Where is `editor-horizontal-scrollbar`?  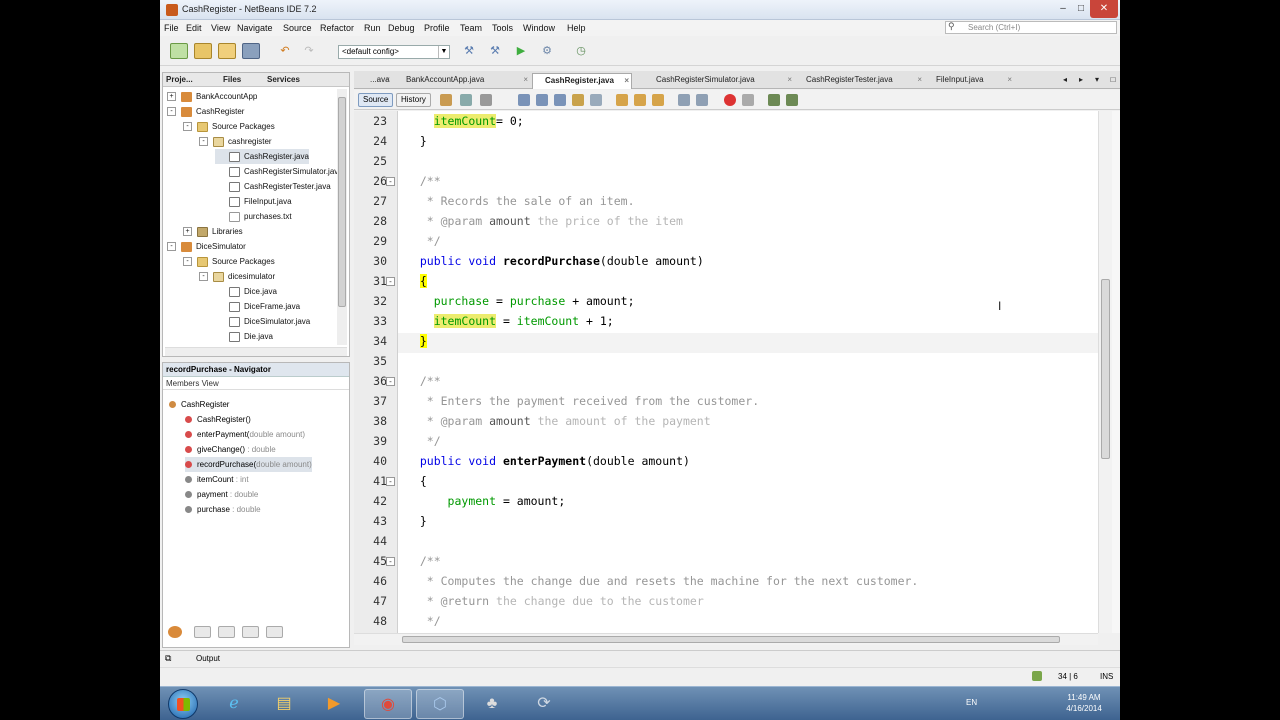 editor-horizontal-scrollbar is located at coordinates (726, 639).